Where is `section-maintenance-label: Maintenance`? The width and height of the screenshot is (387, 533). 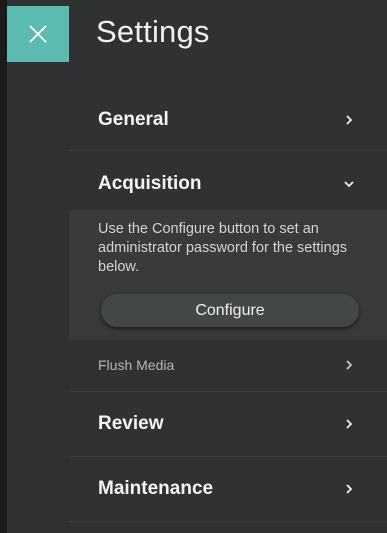 section-maintenance-label: Maintenance is located at coordinates (156, 488).